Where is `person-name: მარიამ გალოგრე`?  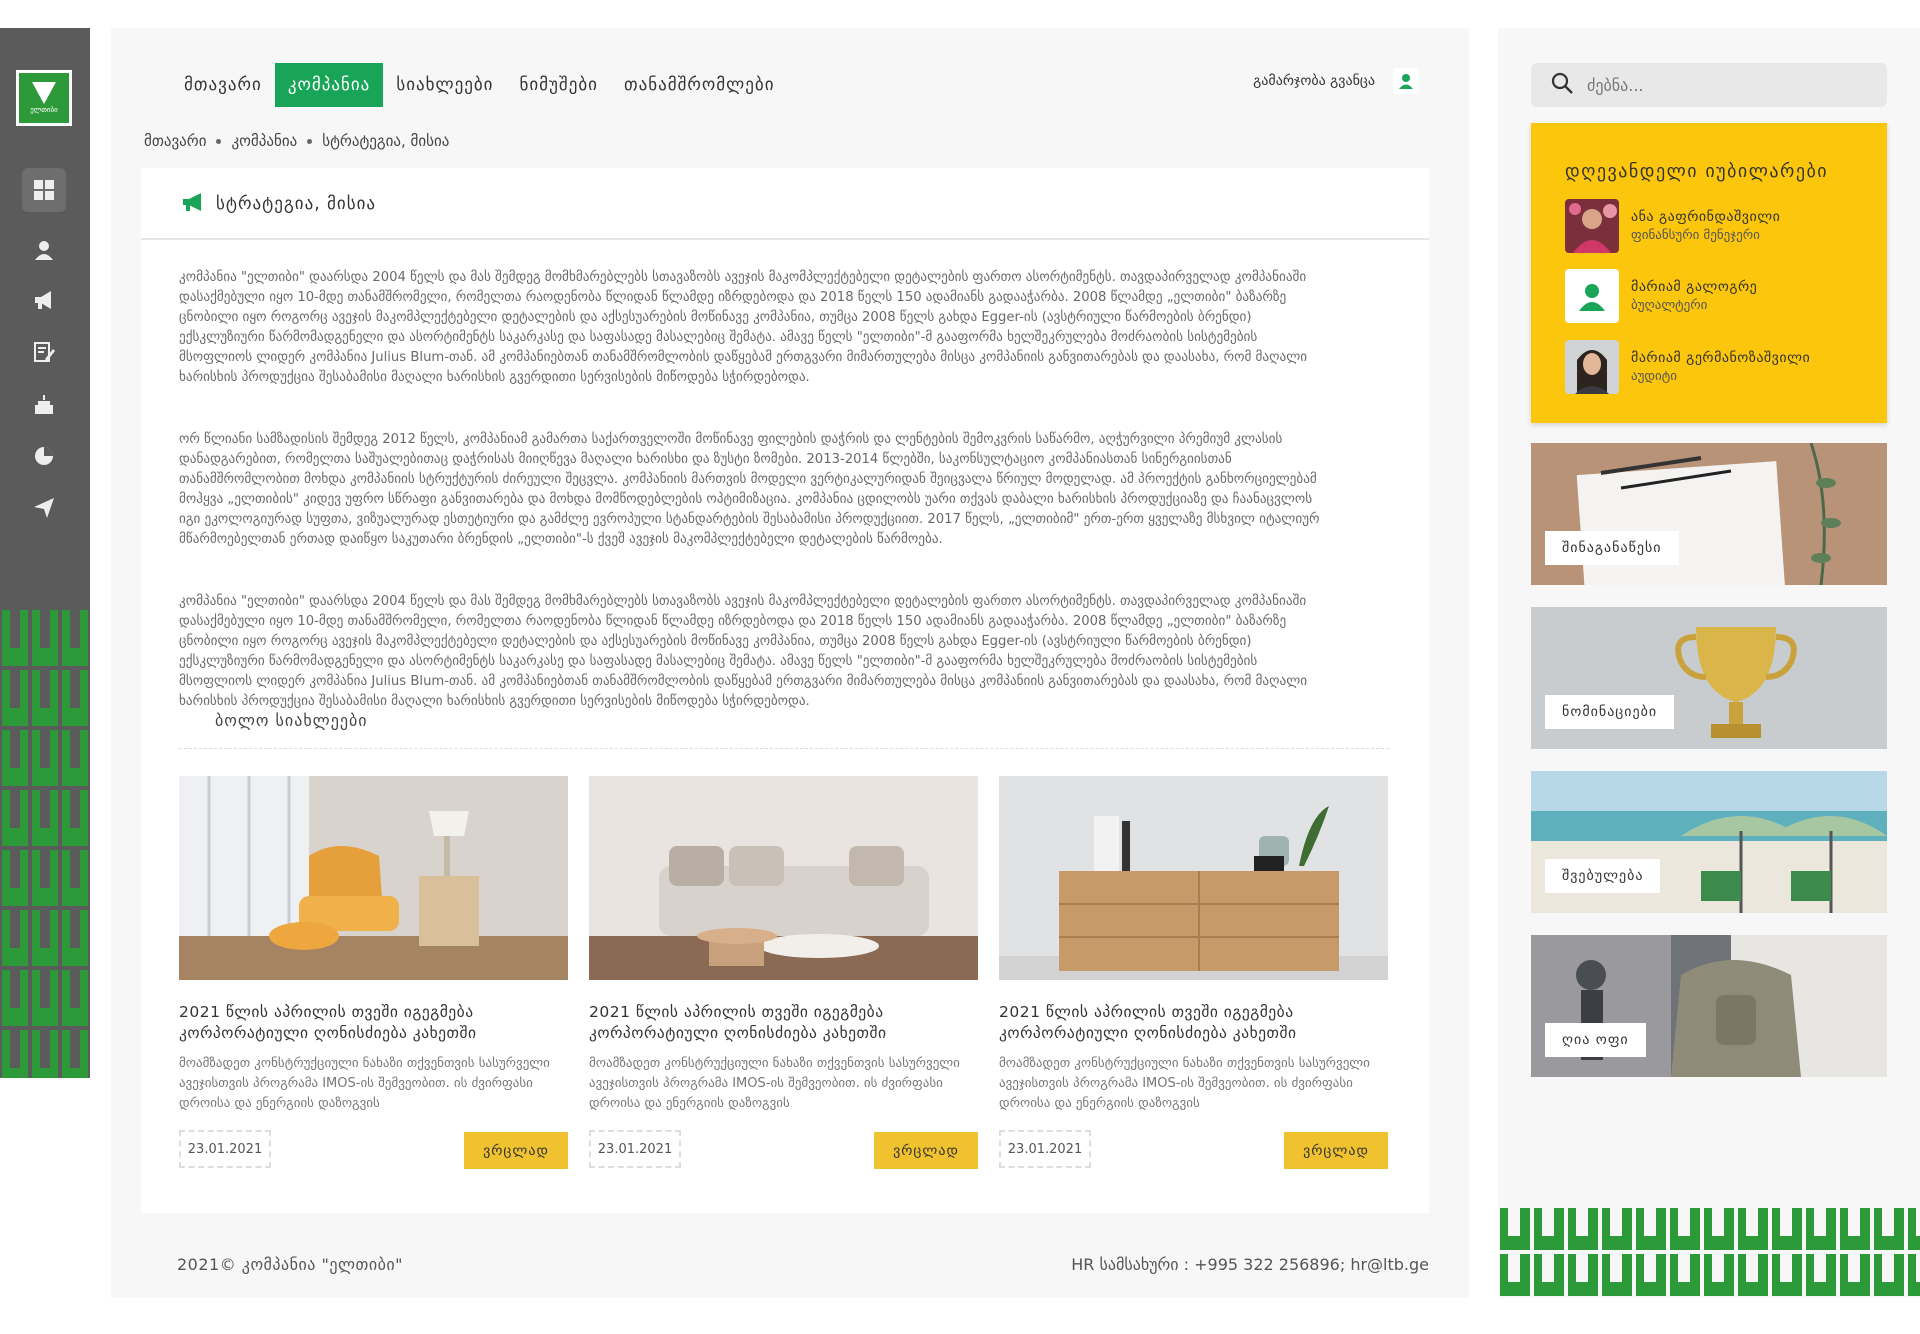 person-name: მარიამ გალოგრე is located at coordinates (1694, 287).